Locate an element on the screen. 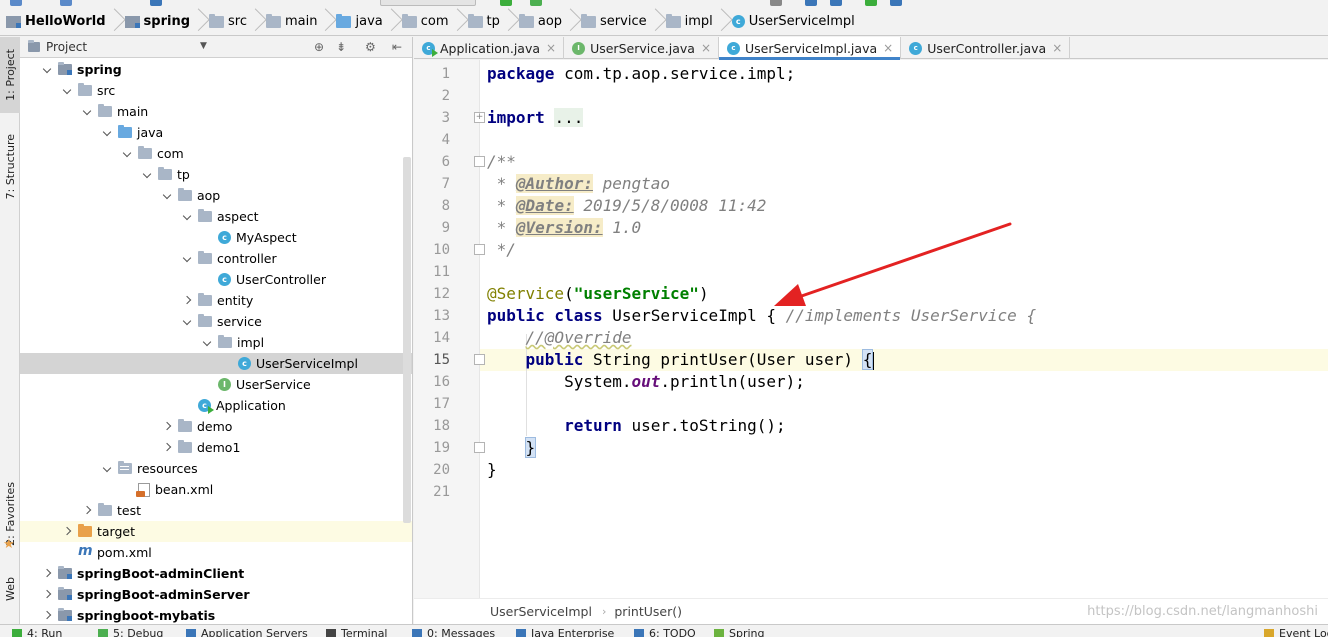 Image resolution: width=1328 pixels, height=637 pixels. bottom-tab-application-servers: Application Servers is located at coordinates (247, 632).